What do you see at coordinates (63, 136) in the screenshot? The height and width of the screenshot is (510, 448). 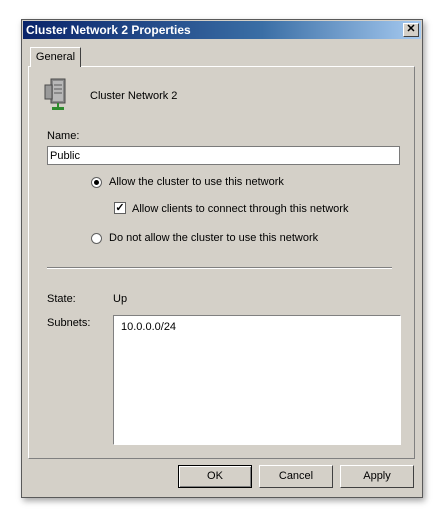 I see `name-label: Name:` at bounding box center [63, 136].